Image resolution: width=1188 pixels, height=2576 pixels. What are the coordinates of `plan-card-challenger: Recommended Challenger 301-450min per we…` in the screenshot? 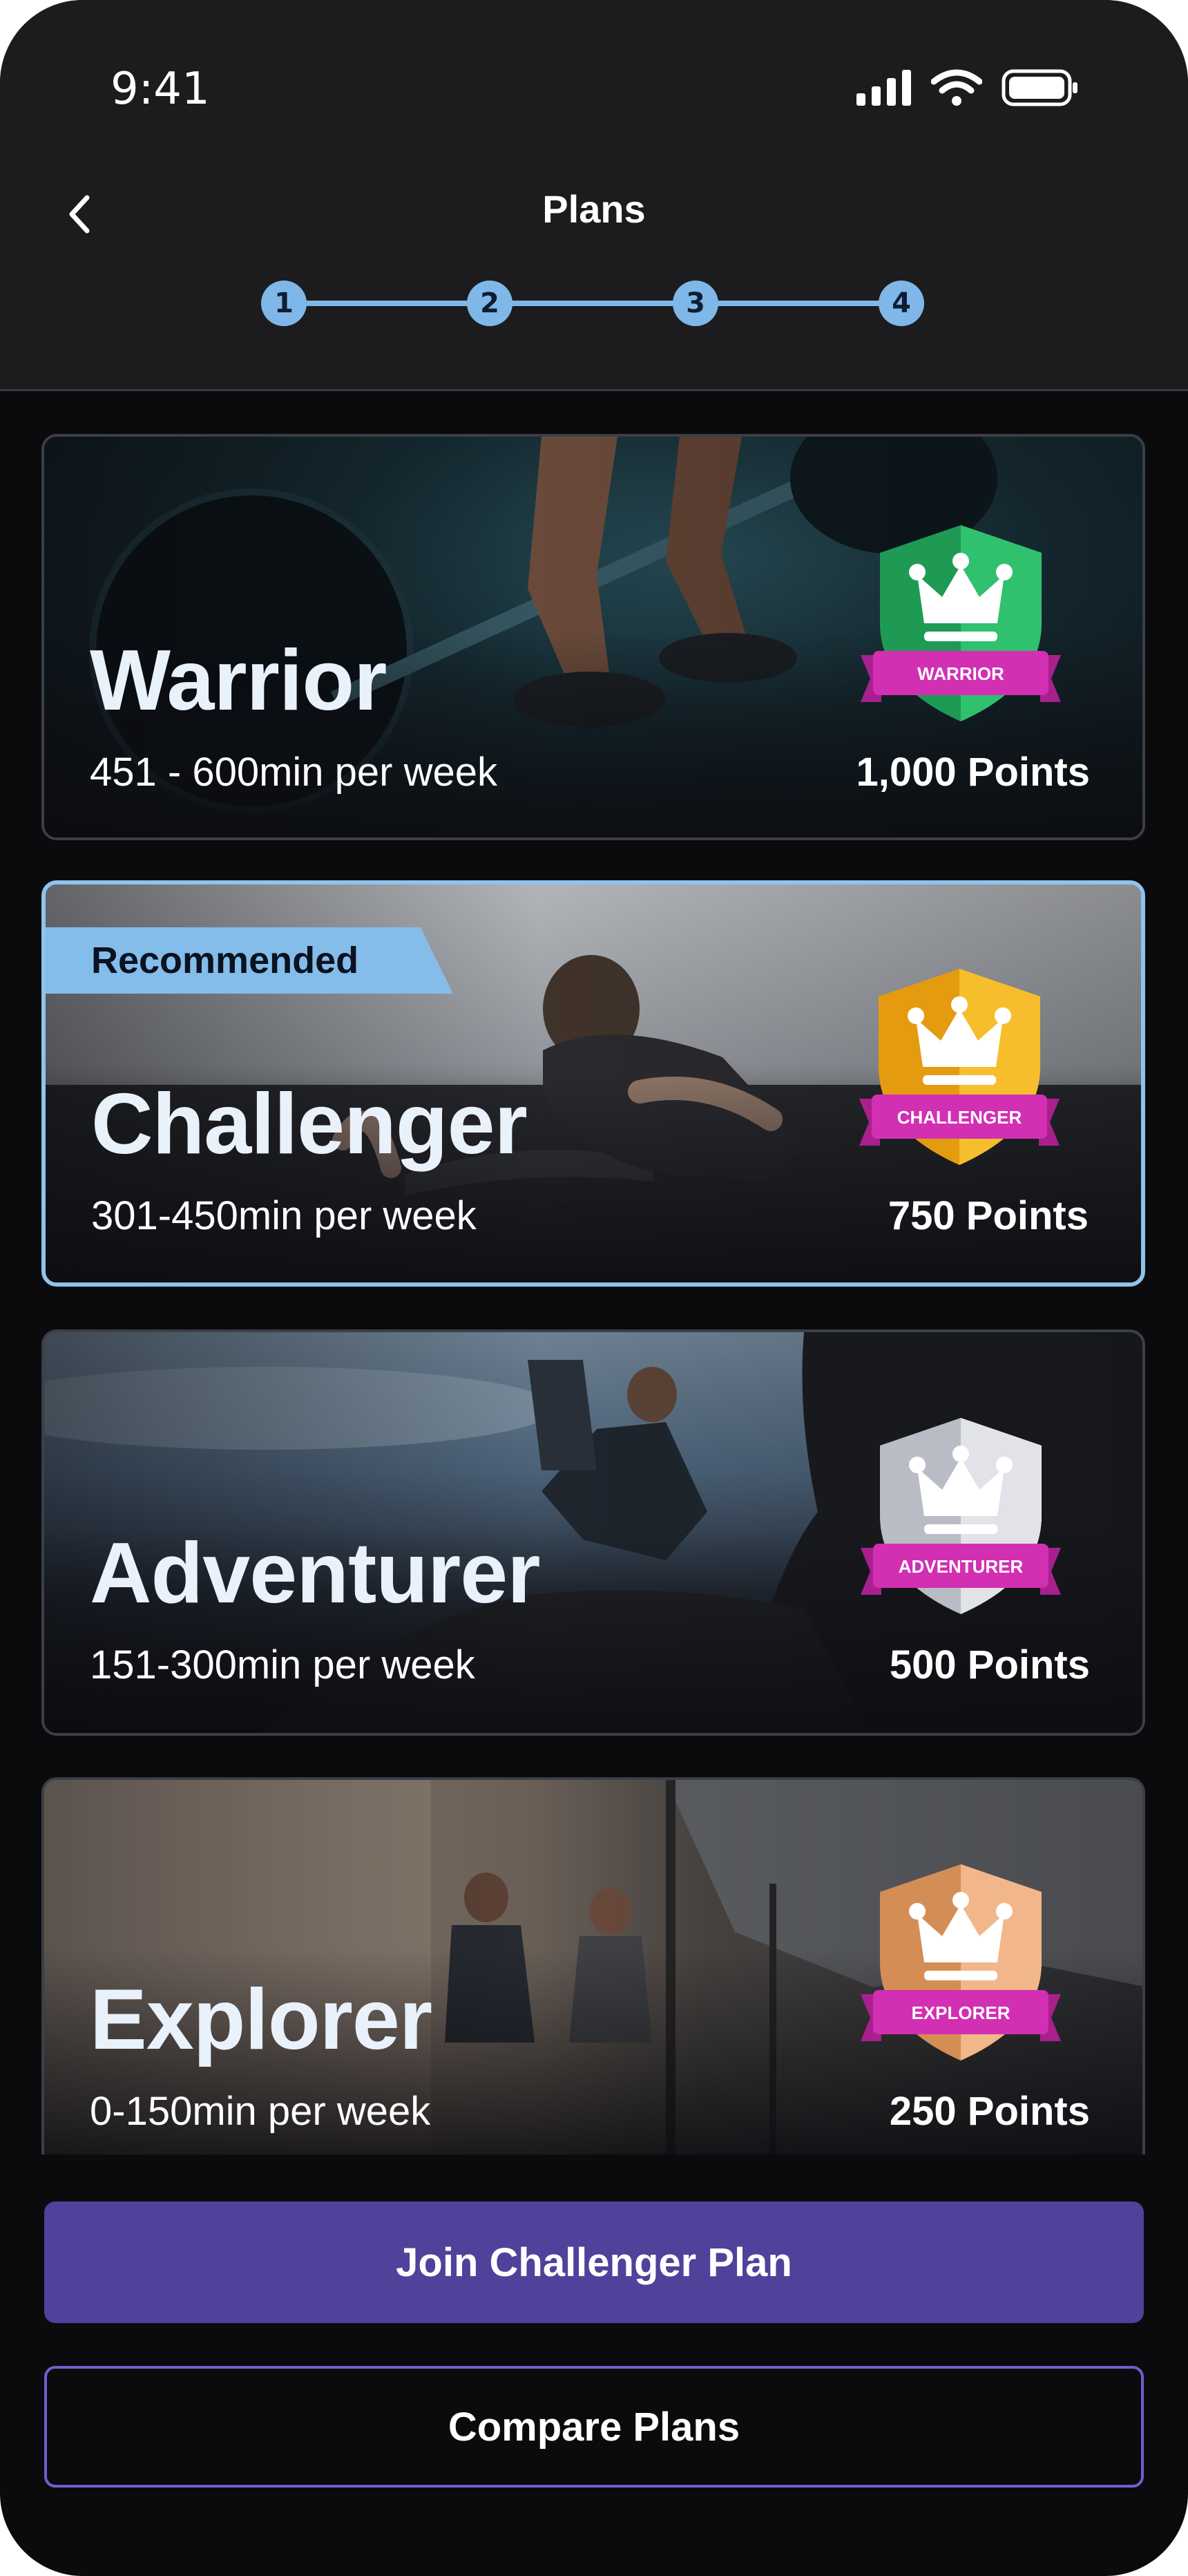 It's located at (593, 1083).